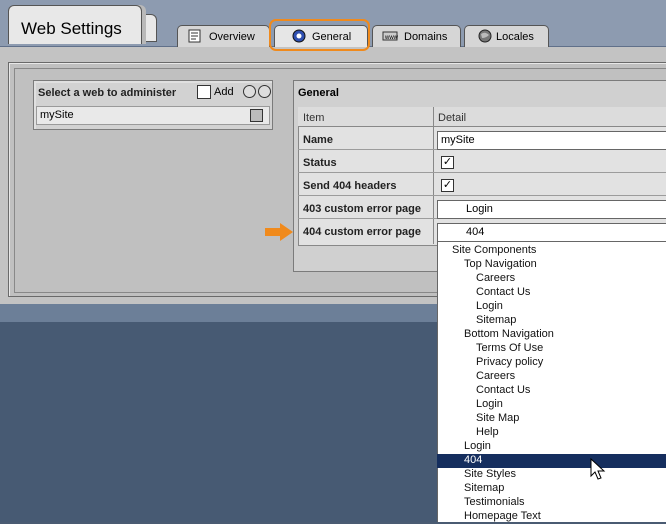 This screenshot has width=666, height=524. I want to click on dropdown-option: Site Components, so click(551, 251).